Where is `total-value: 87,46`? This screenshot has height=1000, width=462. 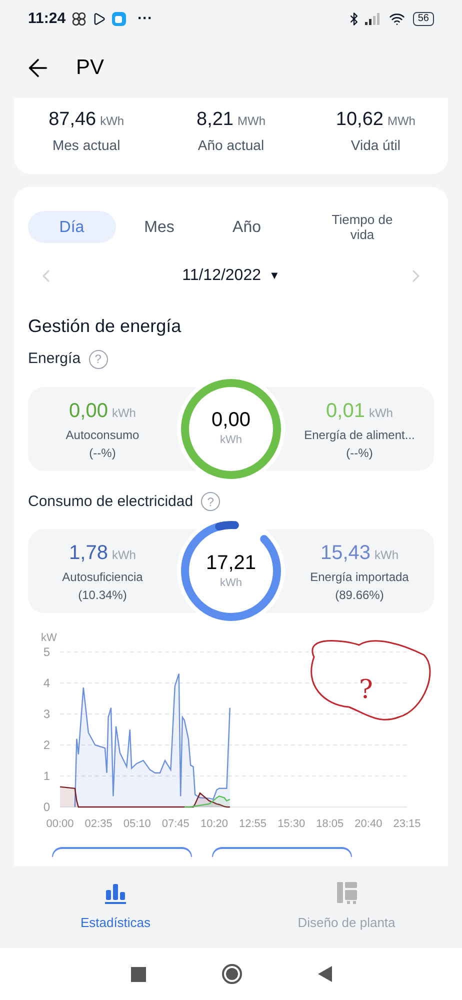
total-value: 87,46 is located at coordinates (72, 120).